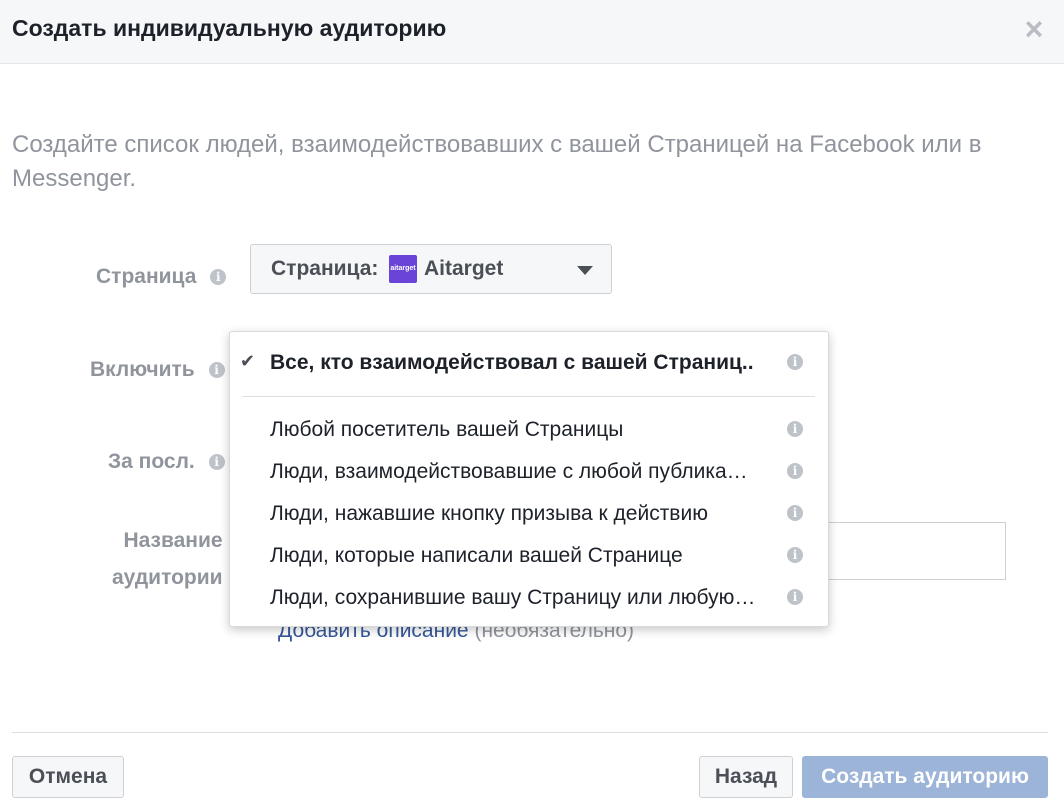 The height and width of the screenshot is (812, 1064). What do you see at coordinates (585, 270) in the screenshot?
I see `caret-down-icon` at bounding box center [585, 270].